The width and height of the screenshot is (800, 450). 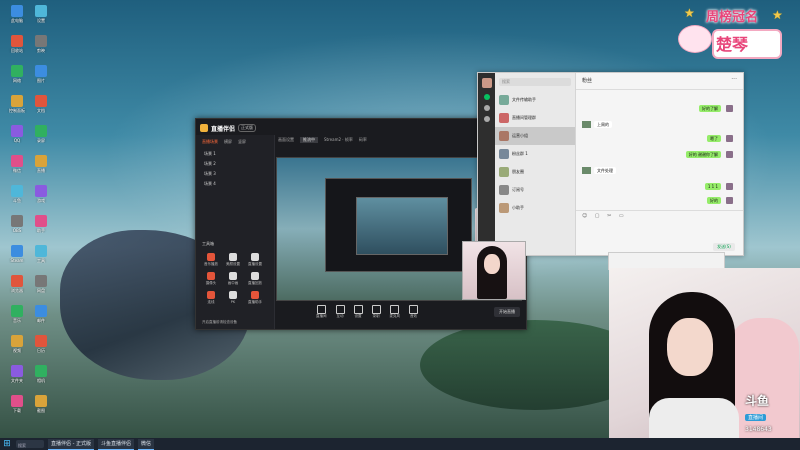 I want to click on bottom-tool-label: 麦克风, so click(x=395, y=316).